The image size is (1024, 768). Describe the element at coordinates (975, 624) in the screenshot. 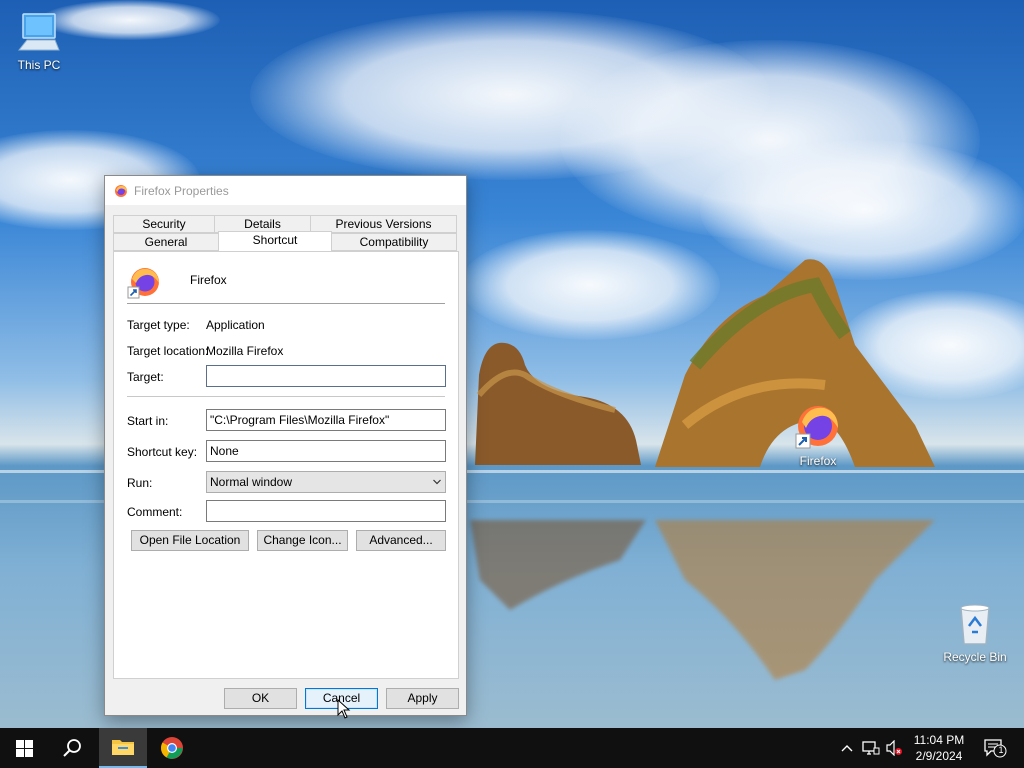

I see `recycle-bin-icon` at that location.